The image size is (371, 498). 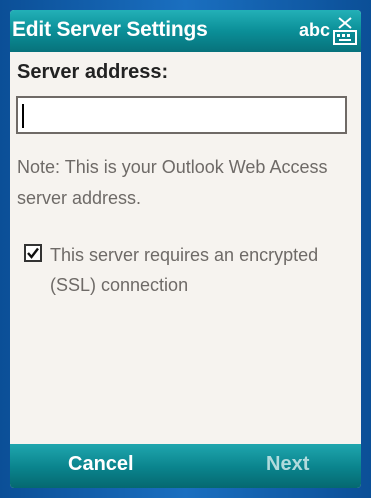 What do you see at coordinates (93, 72) in the screenshot?
I see `server-address-label: Server address:` at bounding box center [93, 72].